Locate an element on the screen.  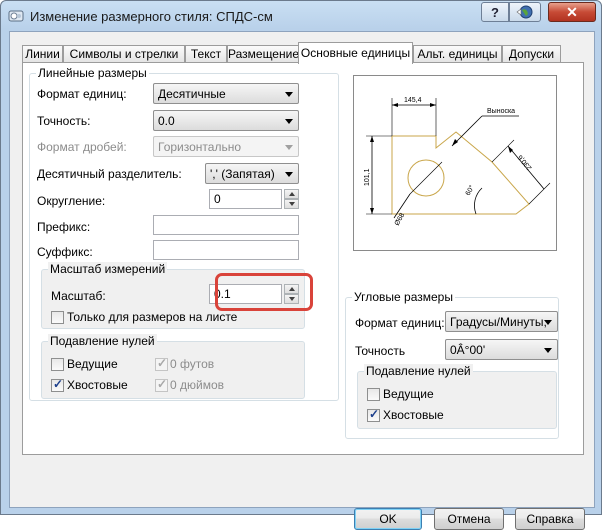
decimal-separator-select: ',' (Запятая) is located at coordinates (252, 173).